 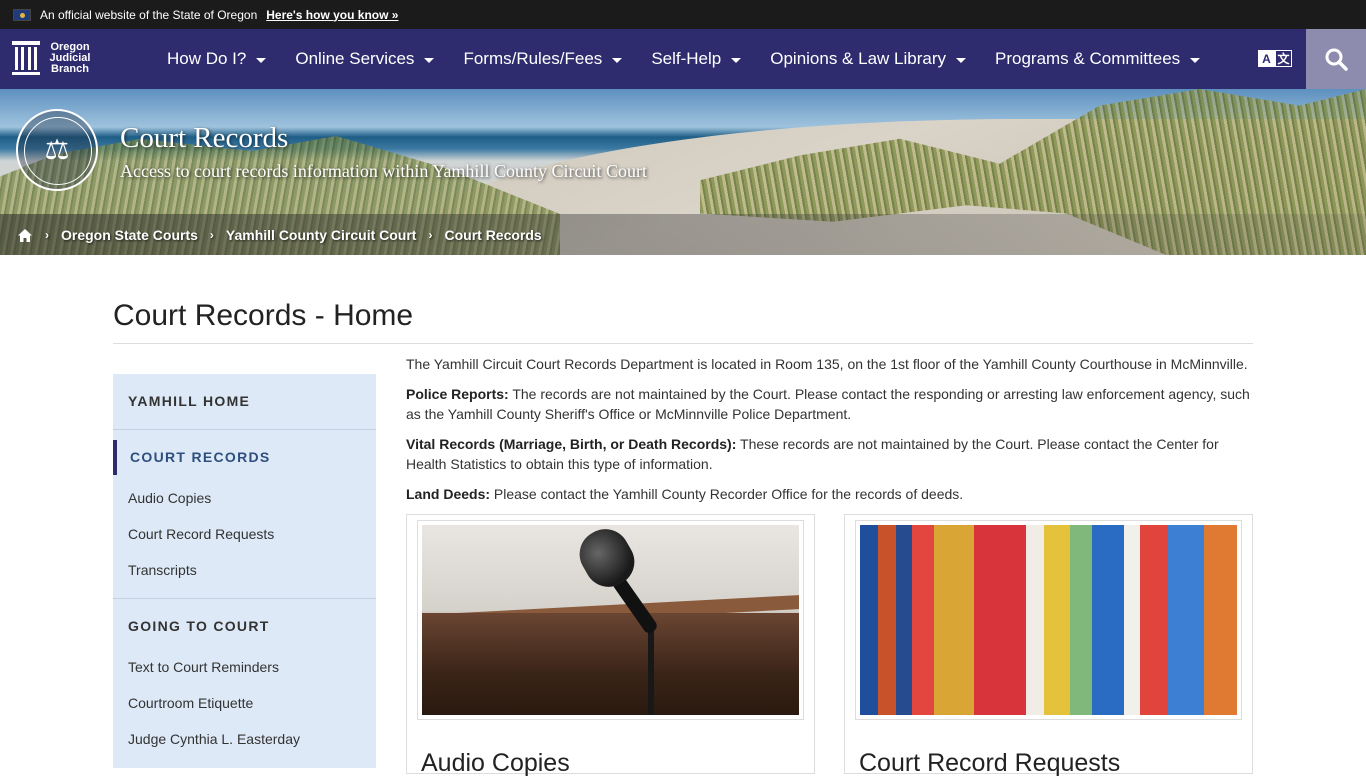 I want to click on courthouse-pillars-icon, so click(x=26, y=58).